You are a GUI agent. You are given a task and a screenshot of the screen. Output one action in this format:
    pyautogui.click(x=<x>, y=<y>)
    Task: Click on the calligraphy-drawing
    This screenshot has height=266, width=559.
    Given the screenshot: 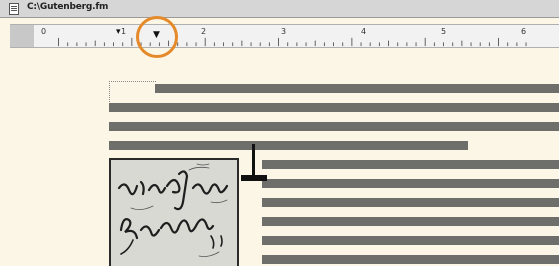 What is the action you would take?
    pyautogui.click(x=174, y=213)
    